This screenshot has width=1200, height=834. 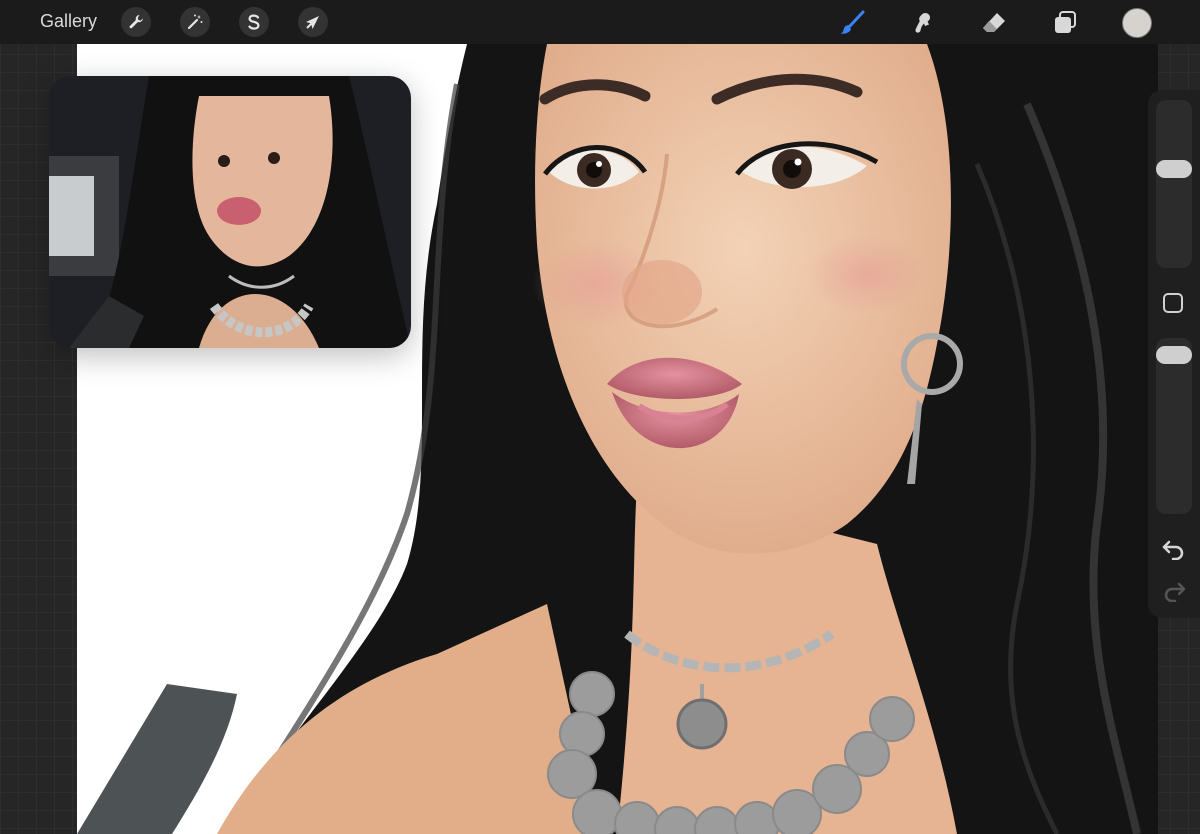 I want to click on magic-wand-icon, so click(x=195, y=22).